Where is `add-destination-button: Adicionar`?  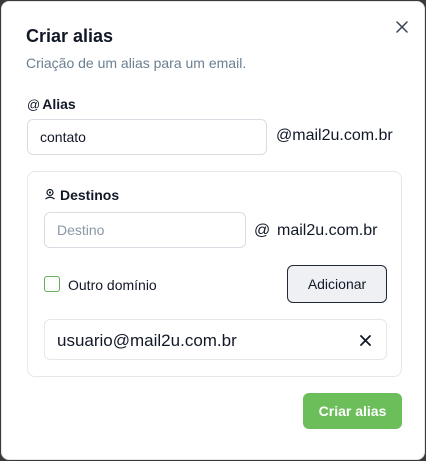 add-destination-button: Adicionar is located at coordinates (337, 284).